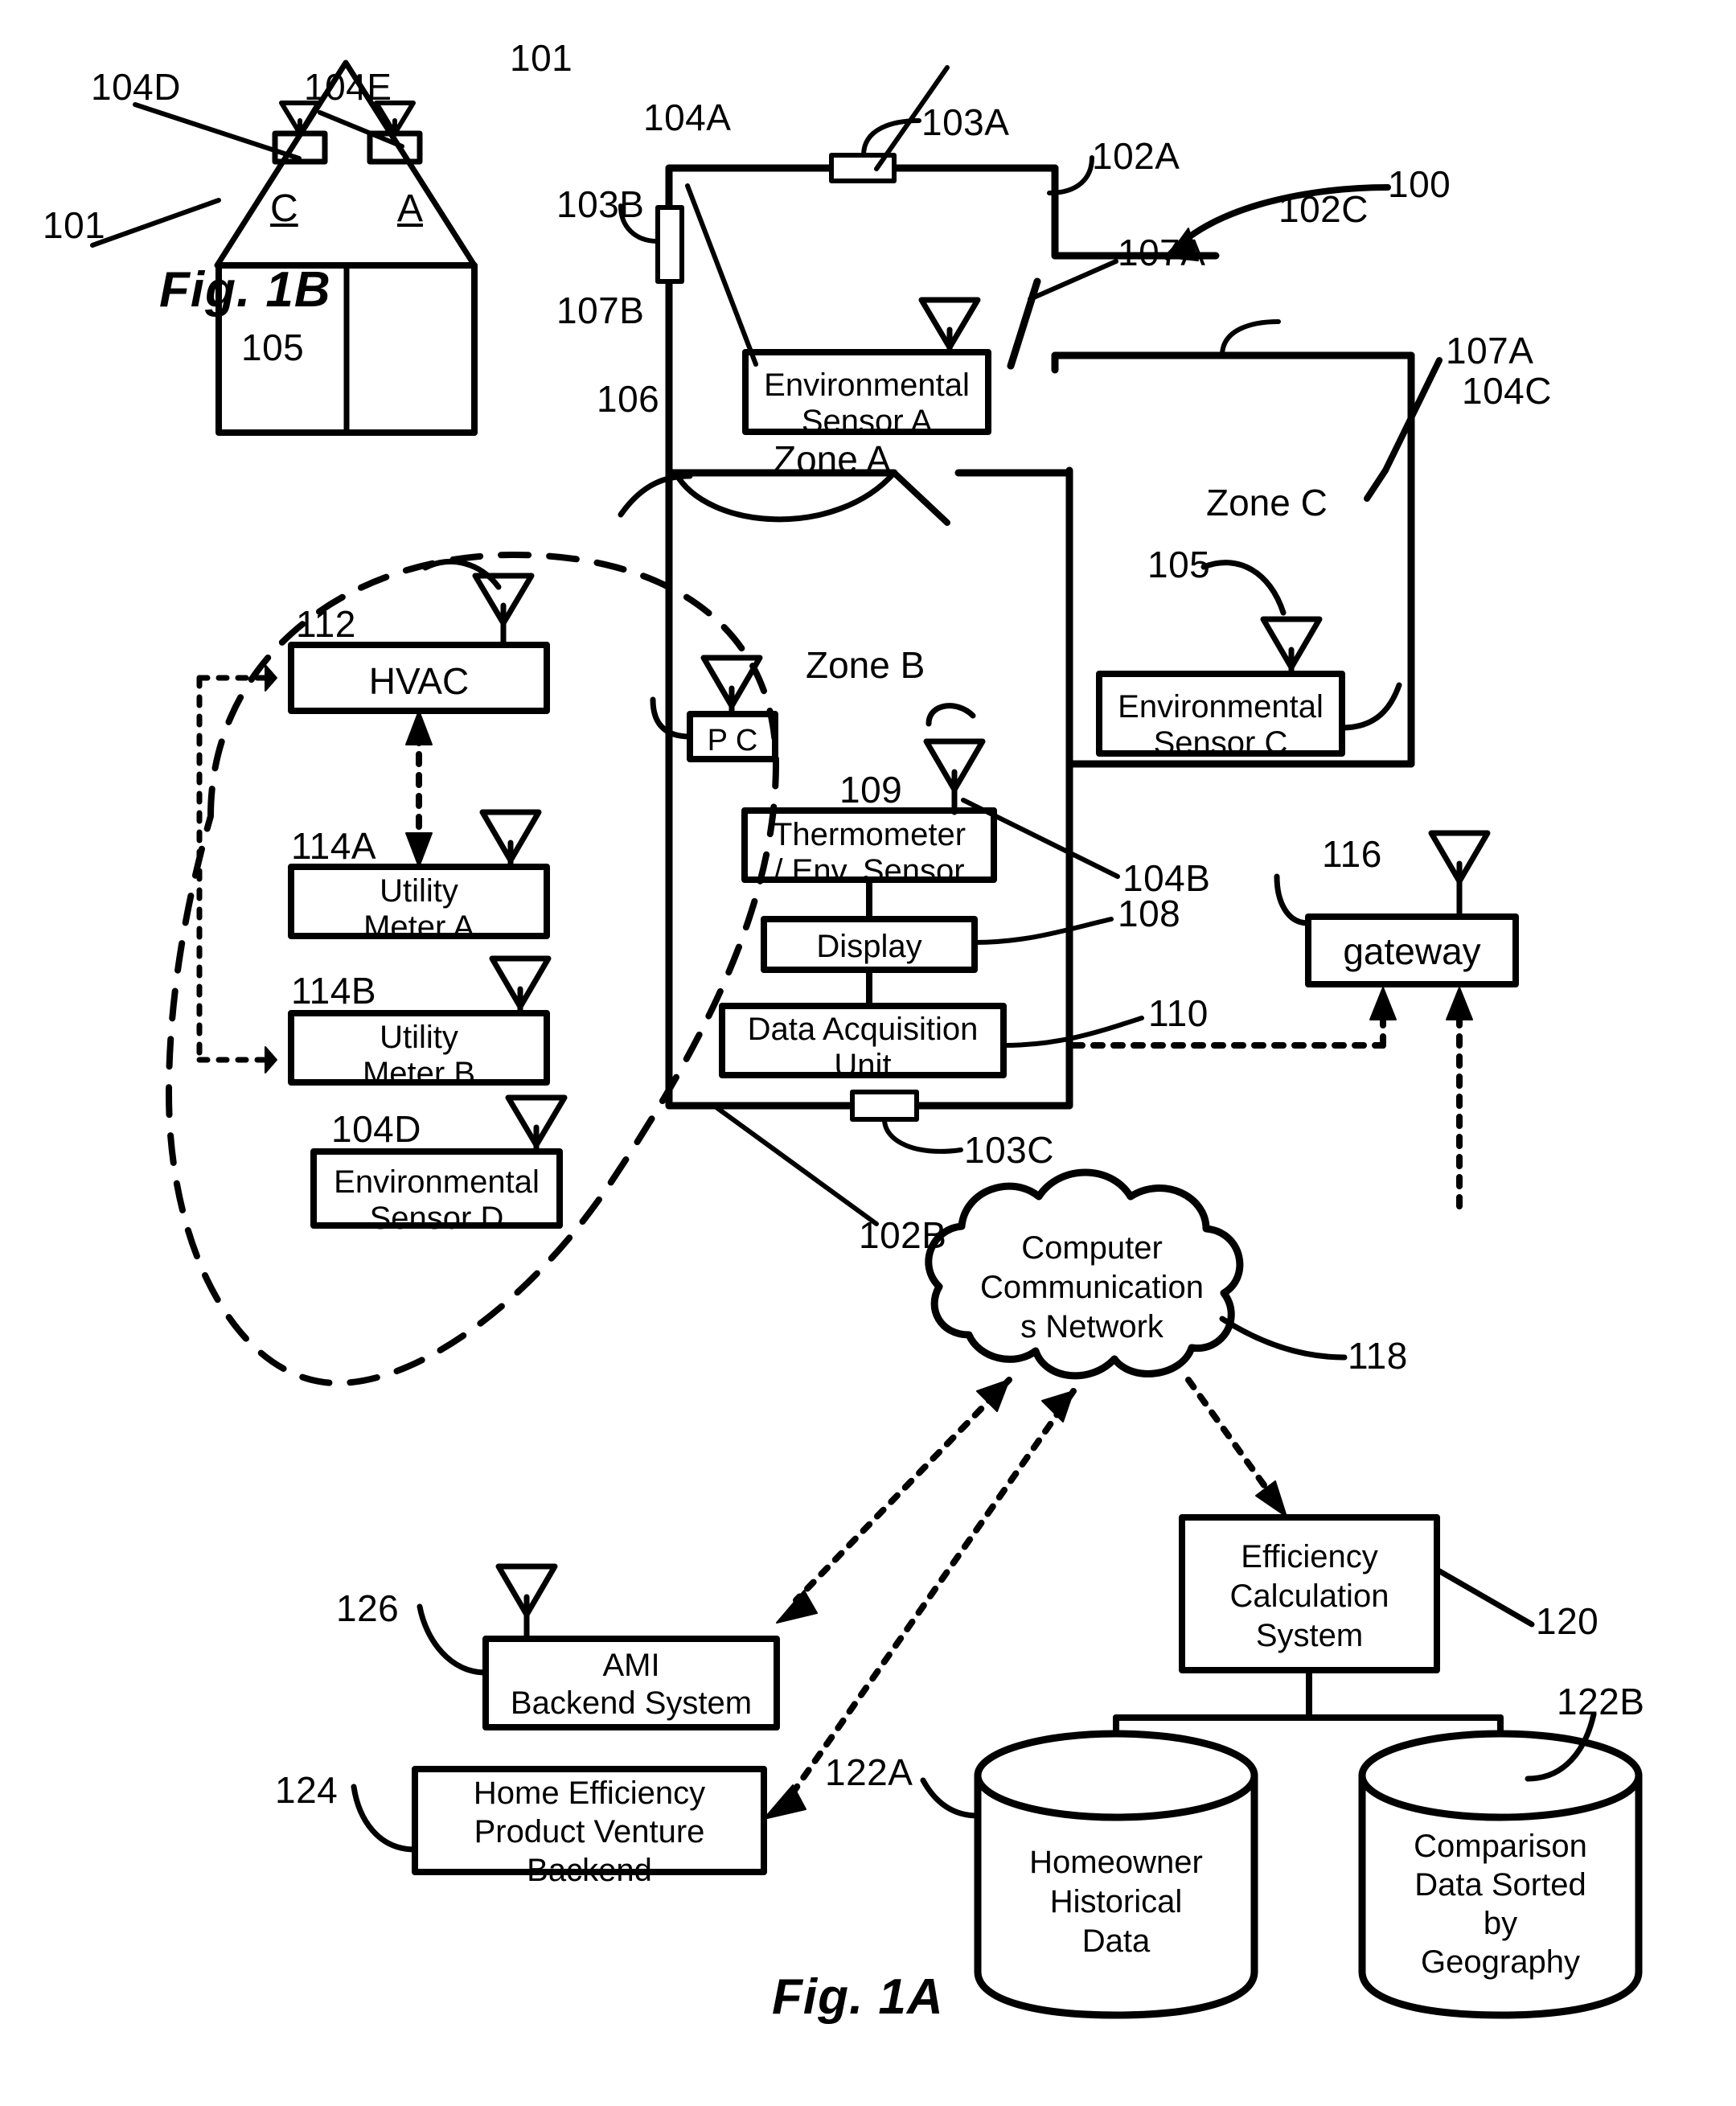  Describe the element at coordinates (1309, 1635) in the screenshot. I see `efficiency-line3: System` at that location.